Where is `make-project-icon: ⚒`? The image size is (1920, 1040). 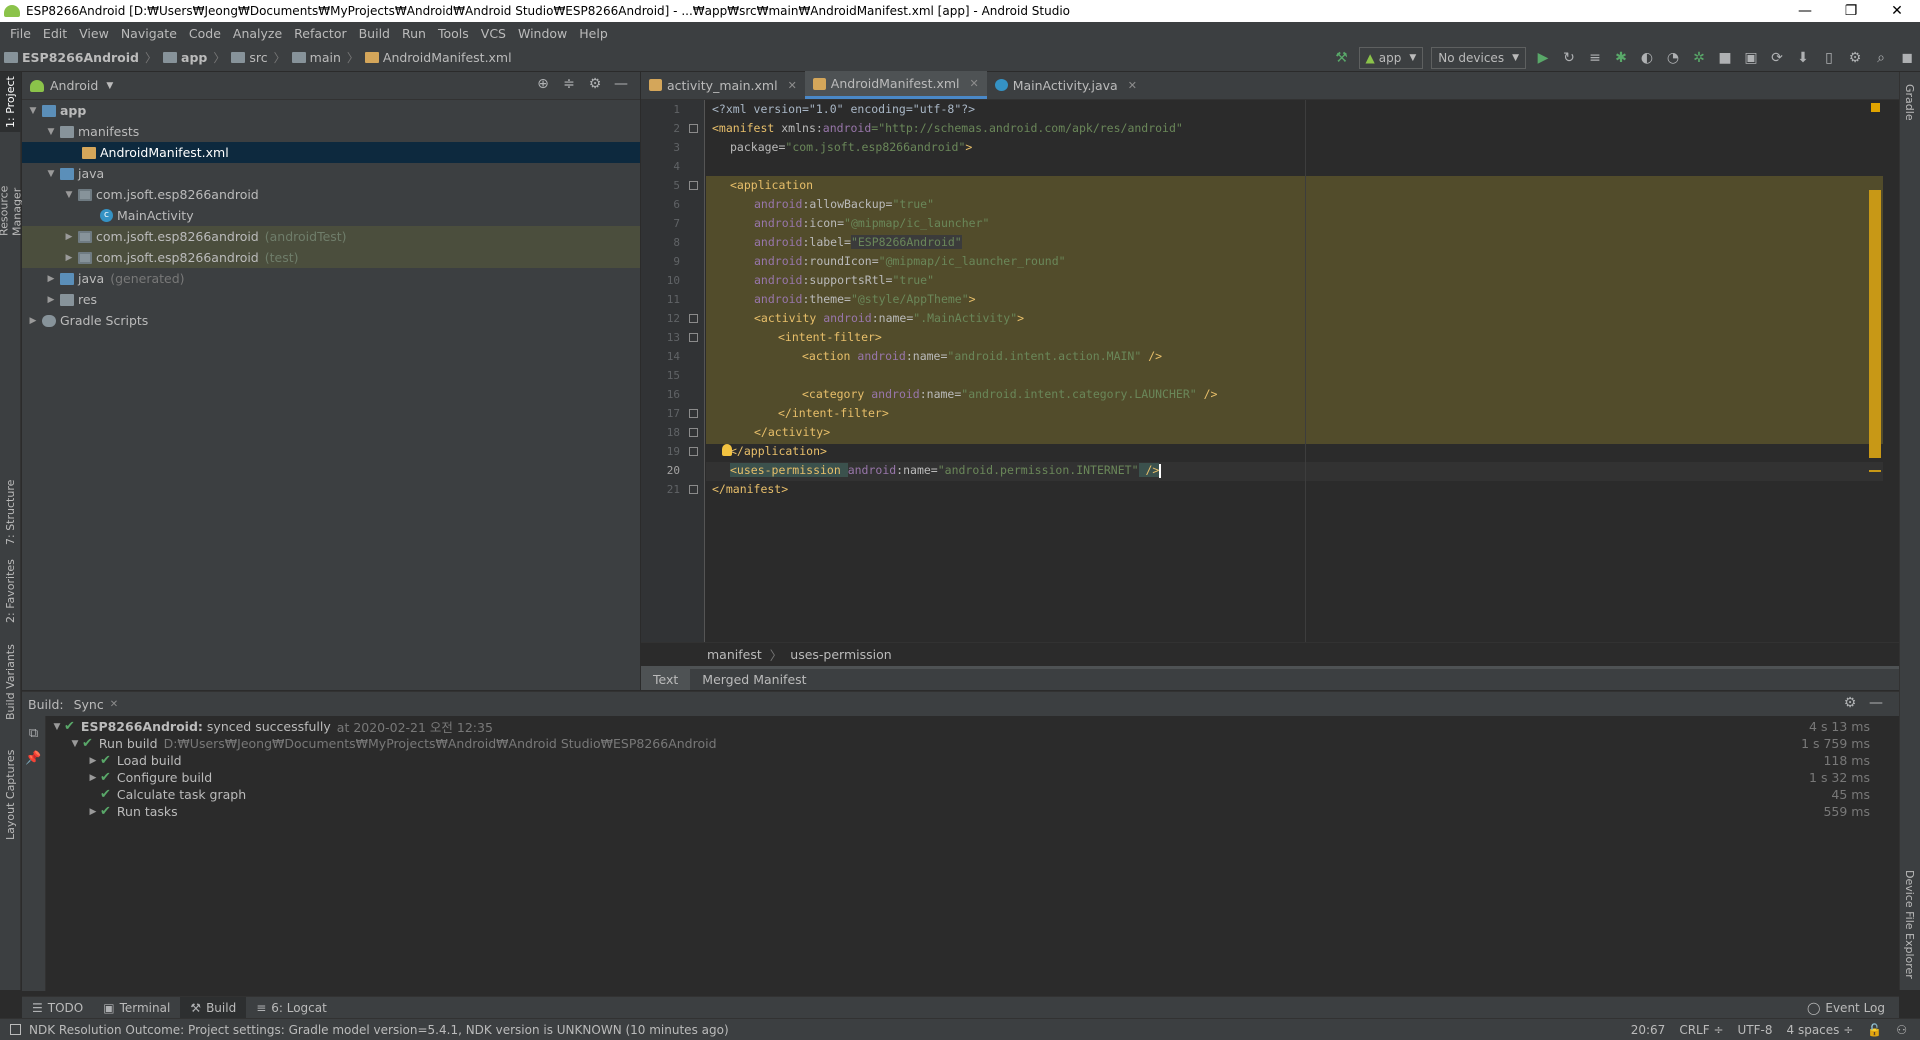
make-project-icon: ⚒ is located at coordinates (1342, 58).